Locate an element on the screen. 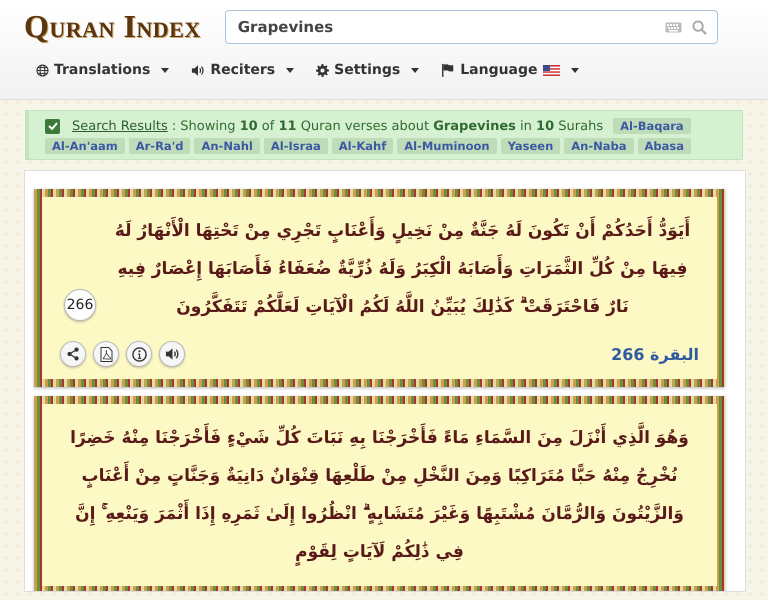 This screenshot has height=600, width=768. search-results-link: Search Results is located at coordinates (120, 126).